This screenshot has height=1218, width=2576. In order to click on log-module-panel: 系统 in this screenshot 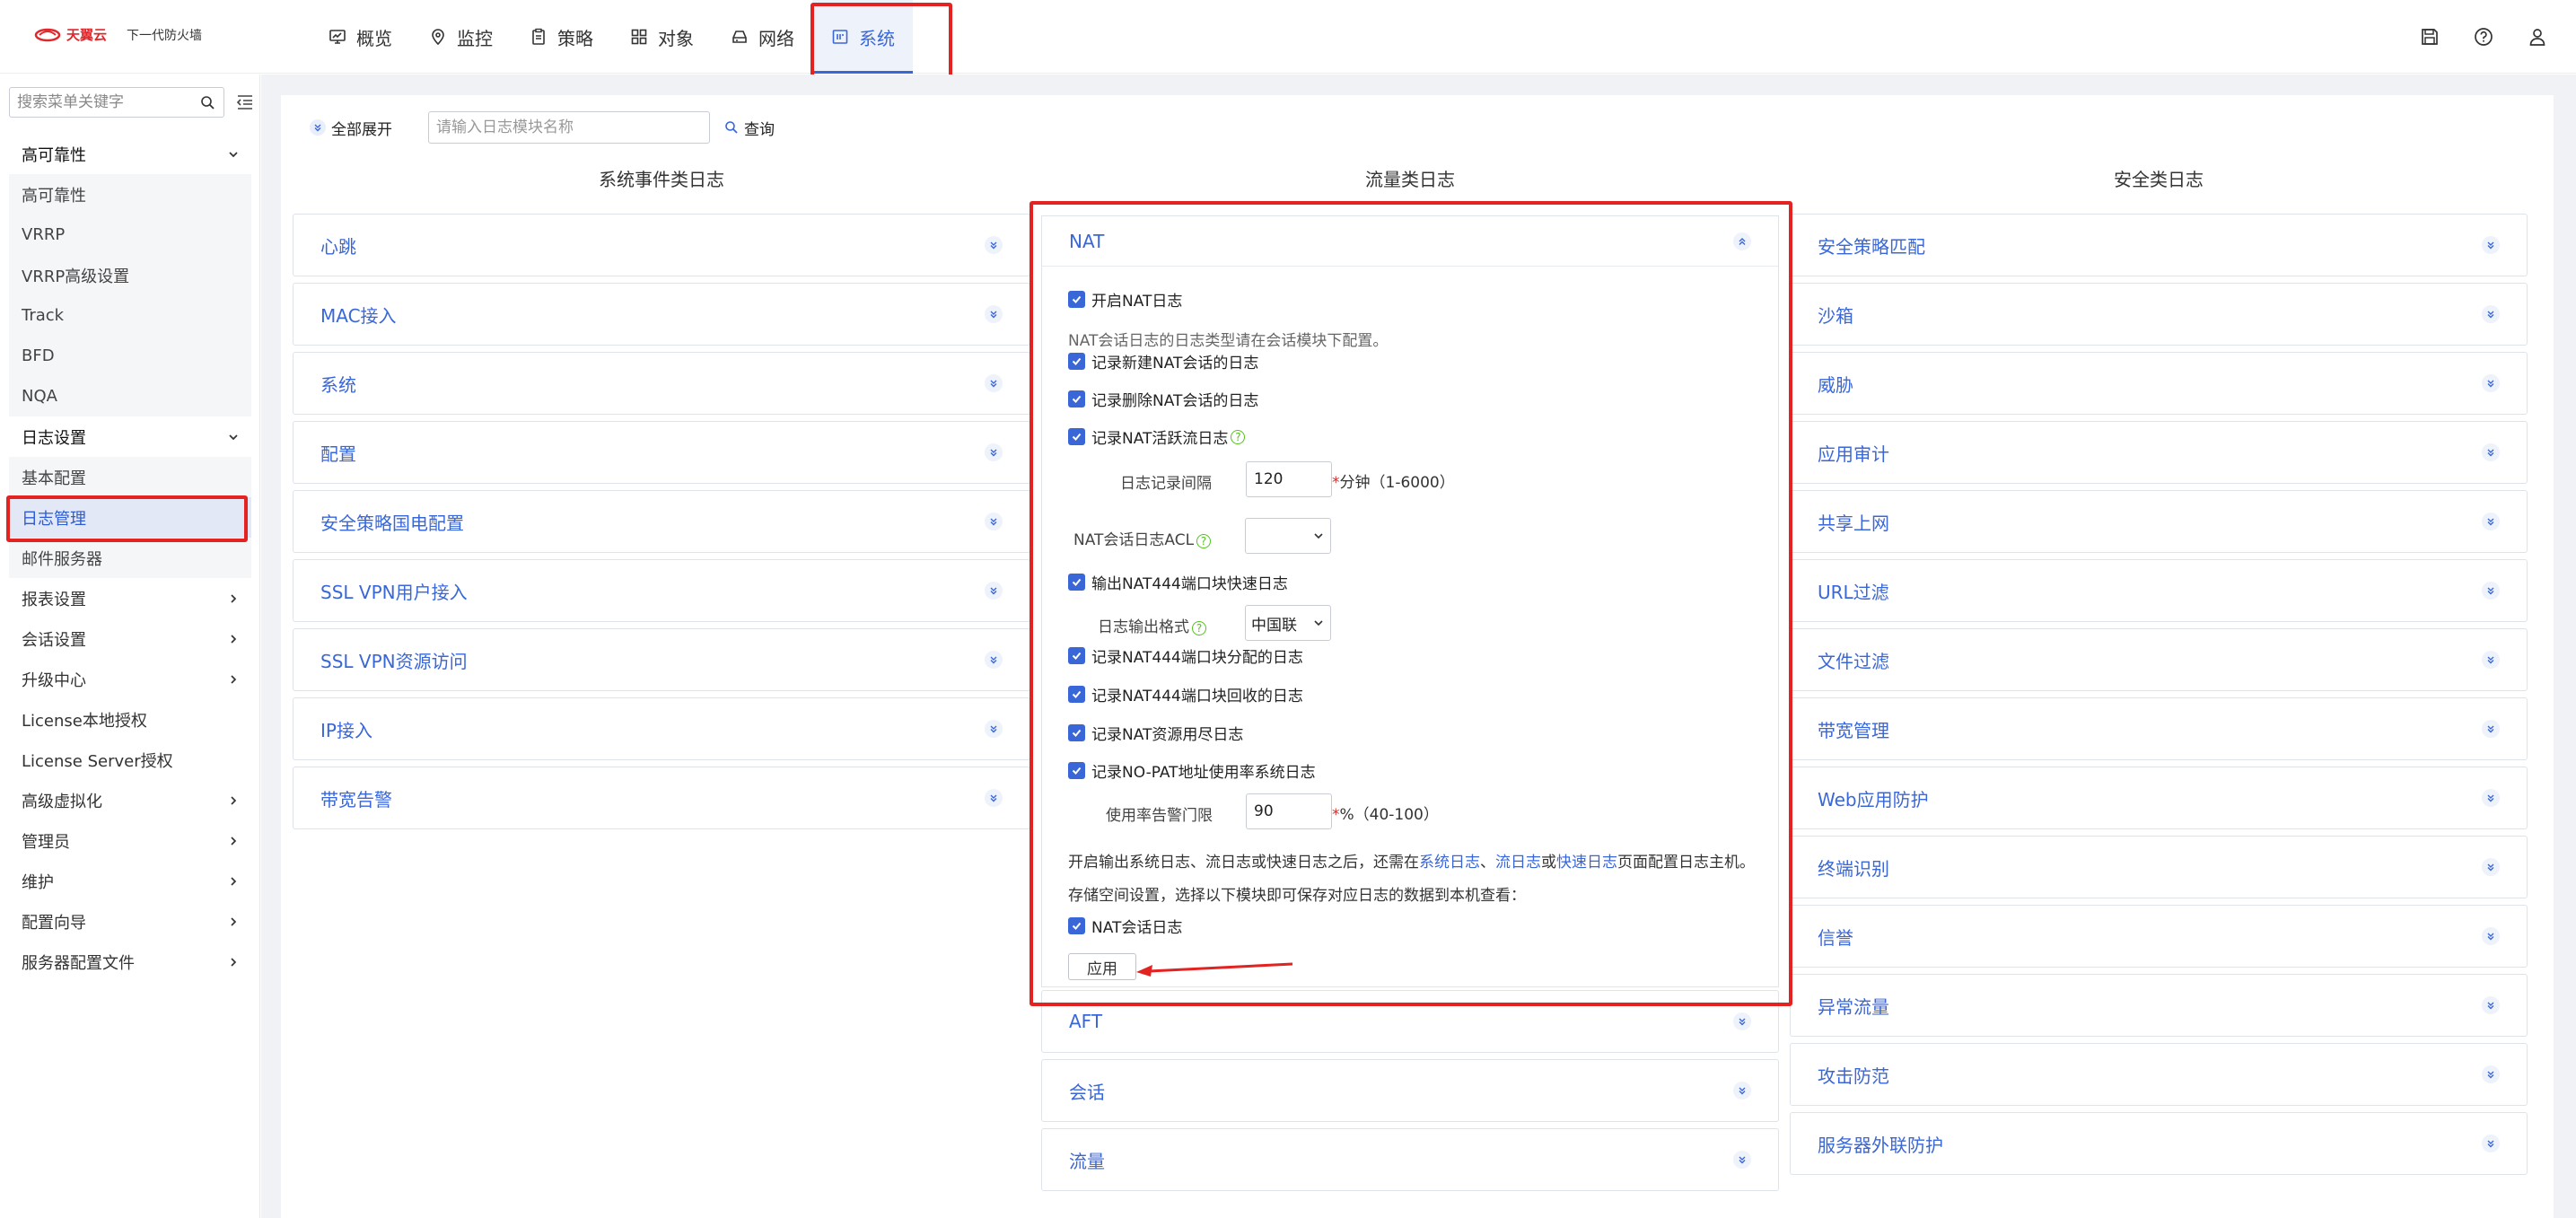, I will do `click(661, 383)`.